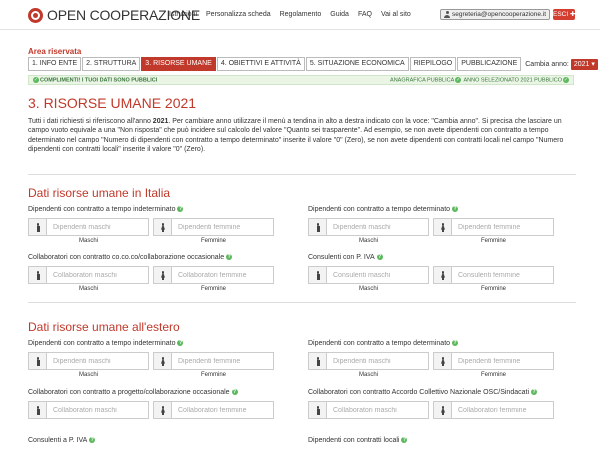  I want to click on year-label: Cambia anno:, so click(547, 64).